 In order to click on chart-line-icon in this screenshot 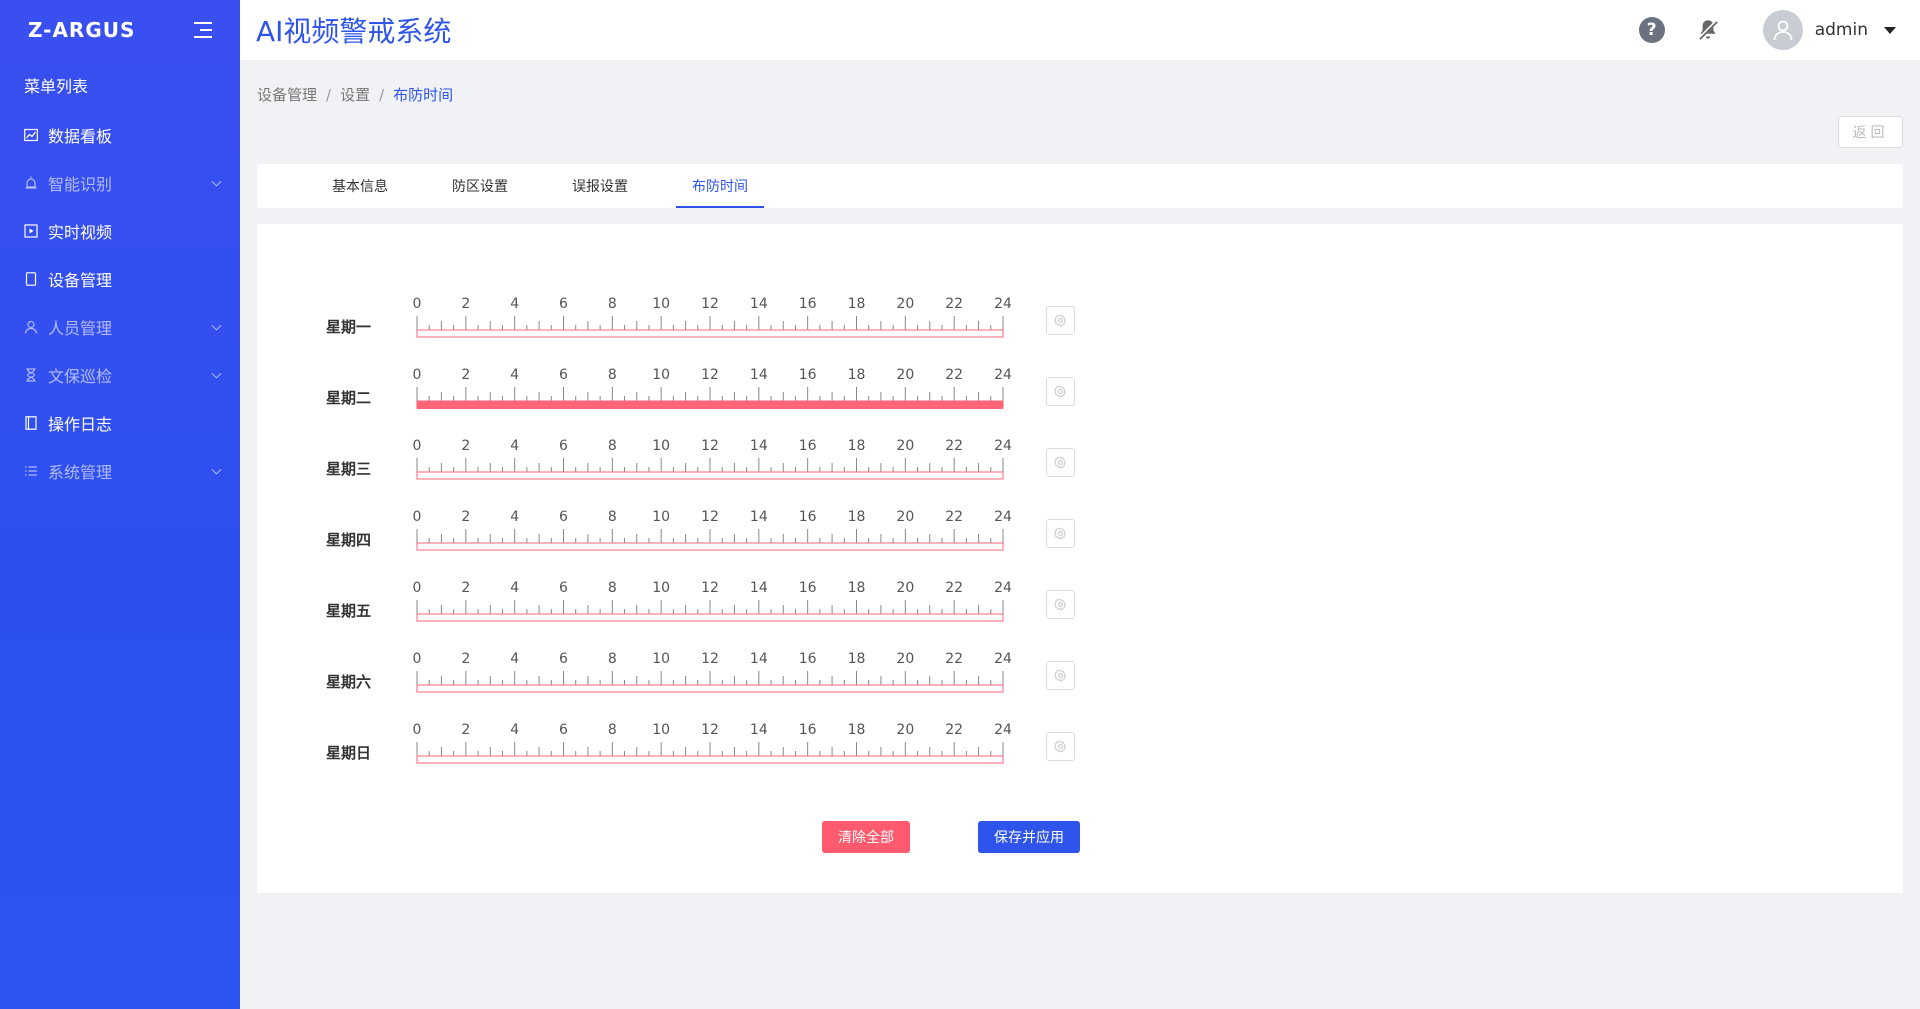, I will do `click(31, 135)`.